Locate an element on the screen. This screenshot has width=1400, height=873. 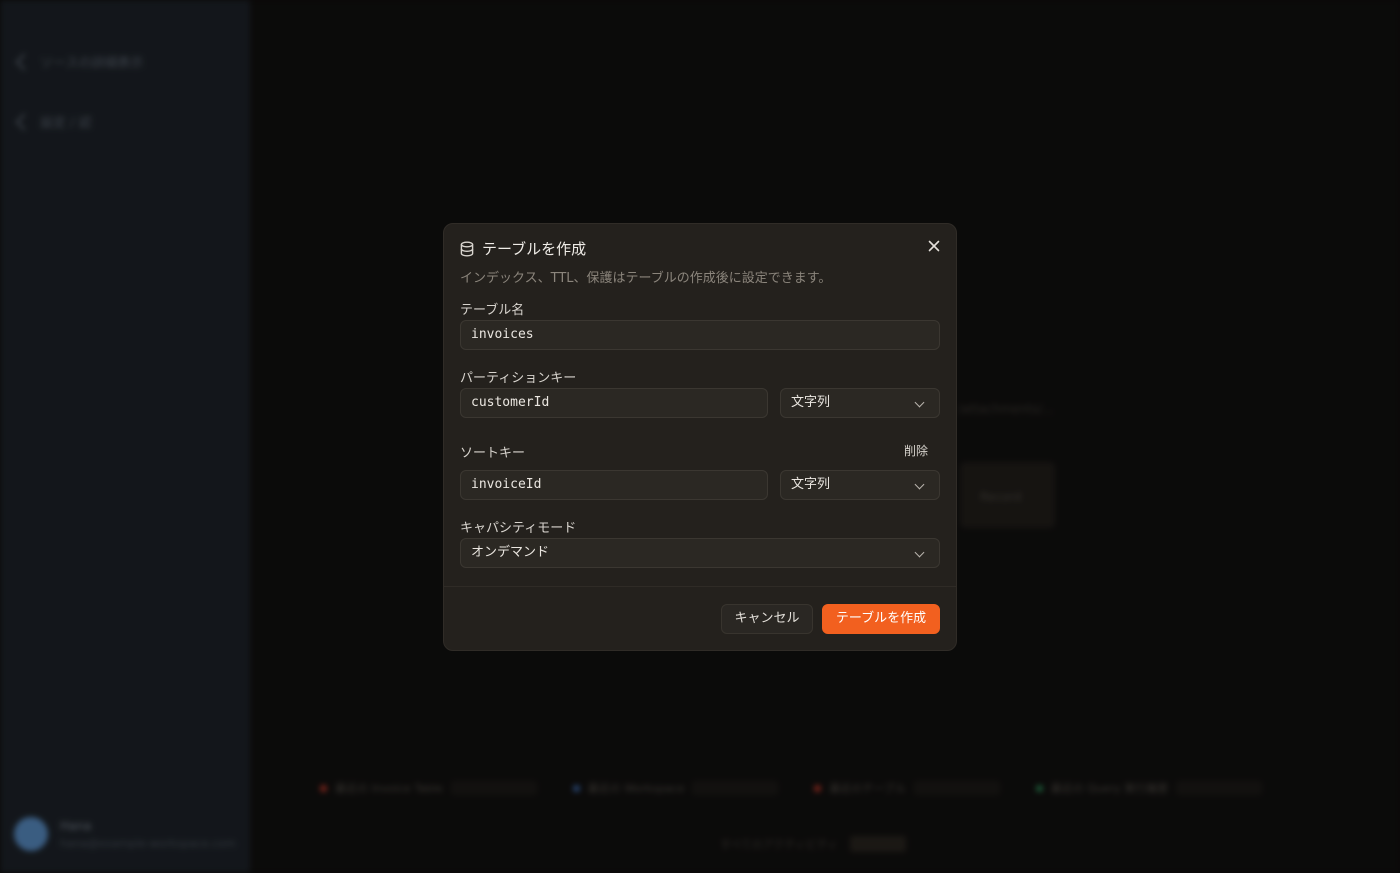
cancel-button: キャンセル is located at coordinates (767, 619).